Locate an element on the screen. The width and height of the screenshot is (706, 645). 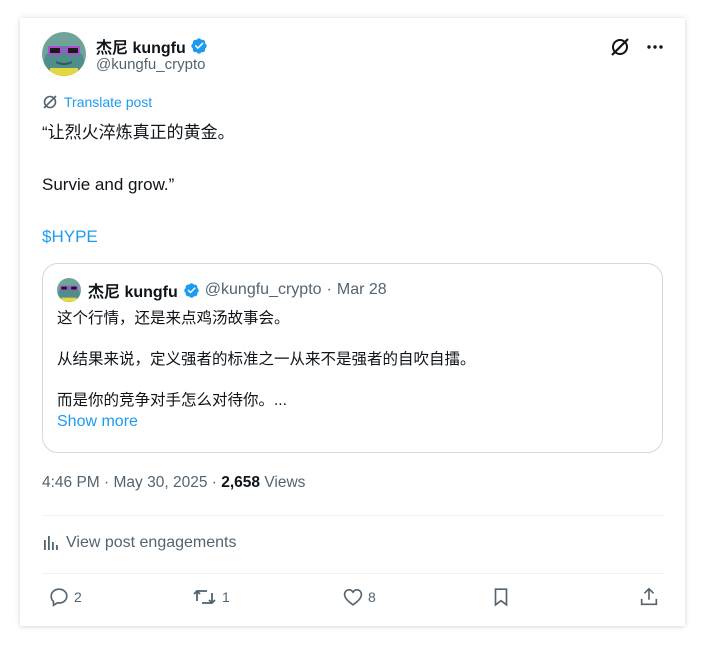
engagements-label: View post engagements is located at coordinates (151, 543).